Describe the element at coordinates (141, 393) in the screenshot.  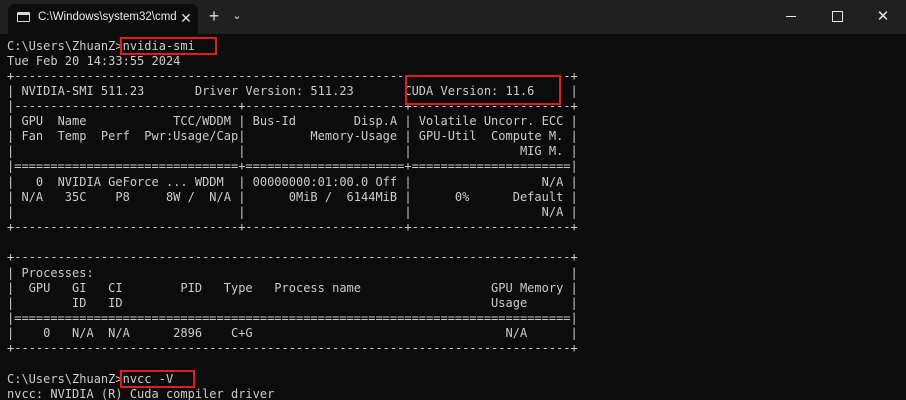
I see `terminal-line: nvcc: NVIDIA (R) Cuda compiler driver` at that location.